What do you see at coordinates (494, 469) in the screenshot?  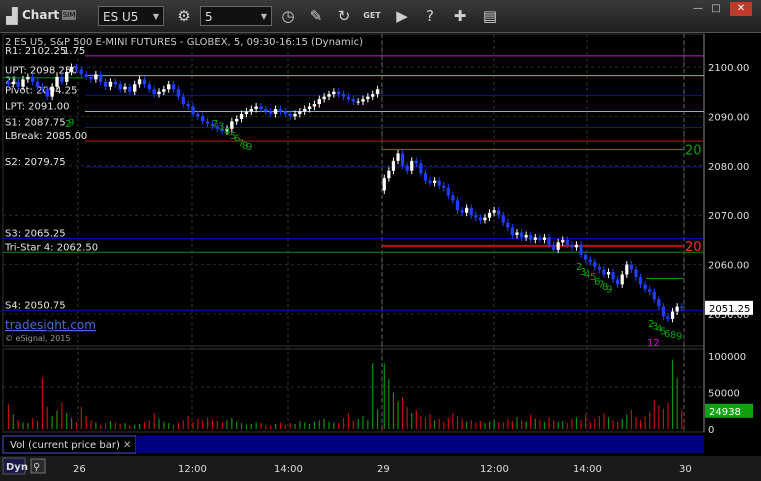 I see `time-tick-label: 12:00` at bounding box center [494, 469].